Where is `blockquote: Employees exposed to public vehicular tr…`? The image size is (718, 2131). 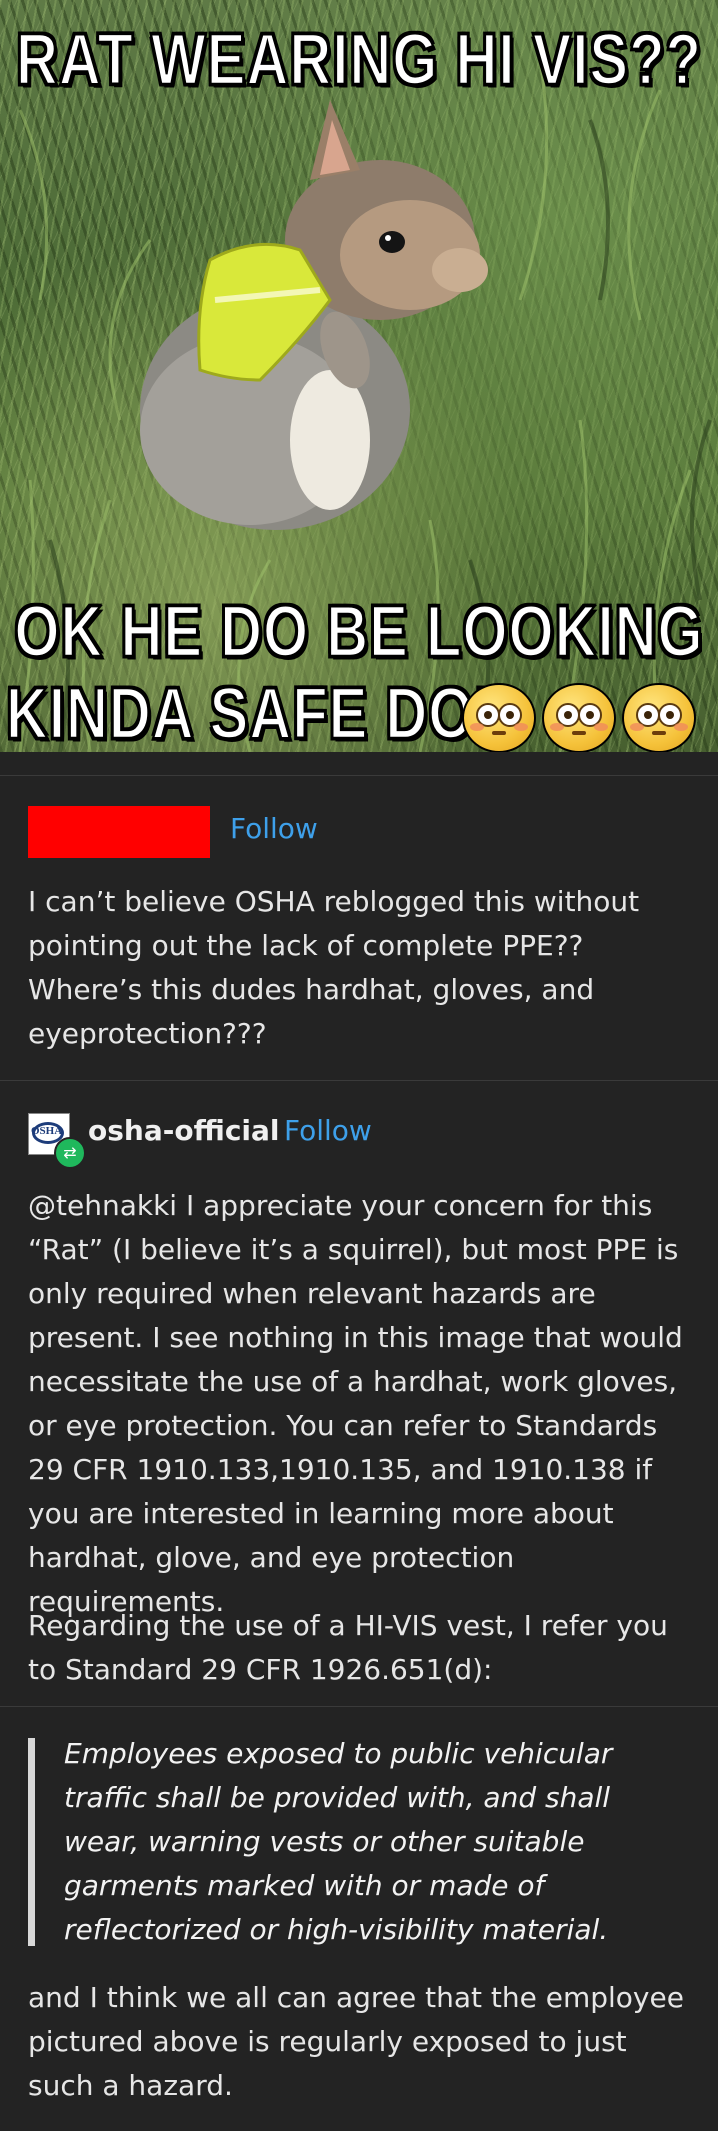
blockquote: Employees exposed to public vehicular tr… is located at coordinates (338, 1841).